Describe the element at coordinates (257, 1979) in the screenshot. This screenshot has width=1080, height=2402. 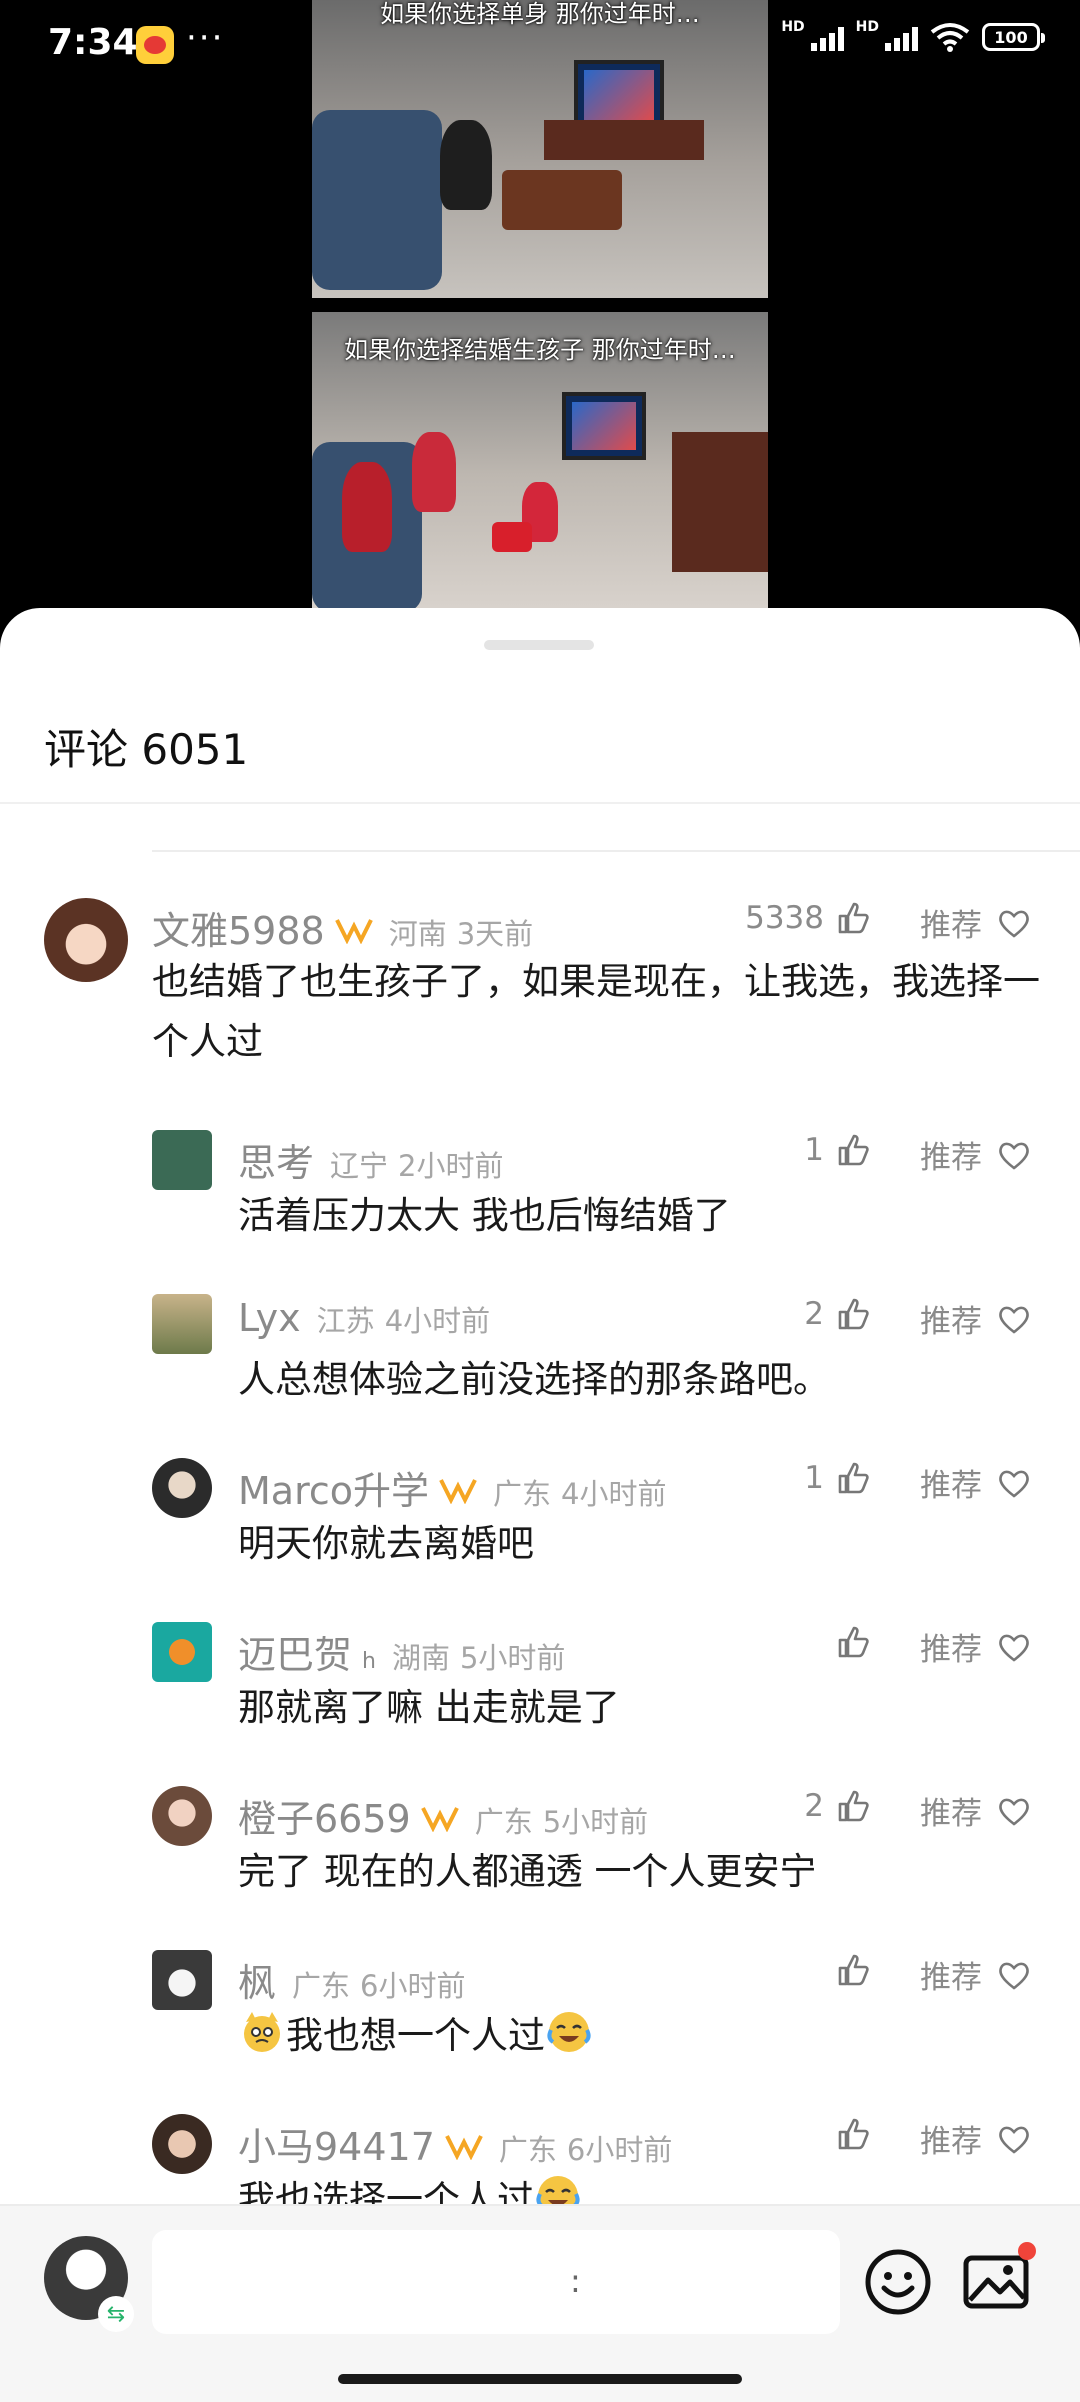
I see `username: 枫` at that location.